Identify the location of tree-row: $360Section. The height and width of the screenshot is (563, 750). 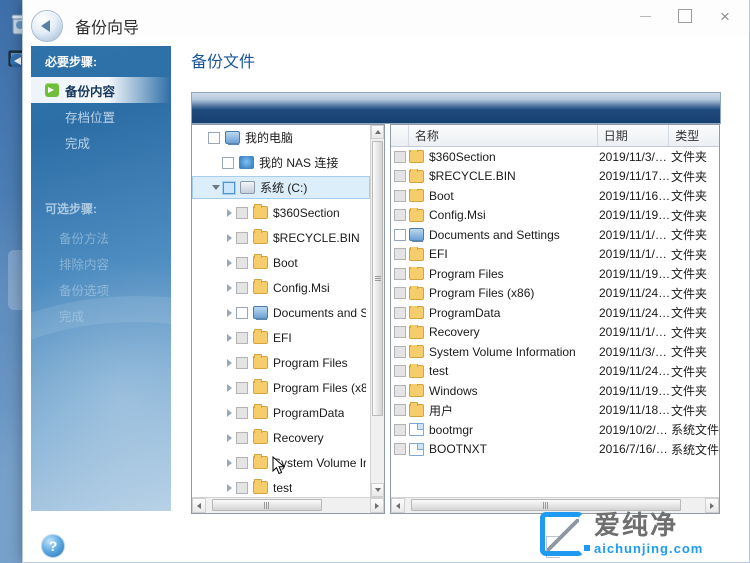
(281, 212).